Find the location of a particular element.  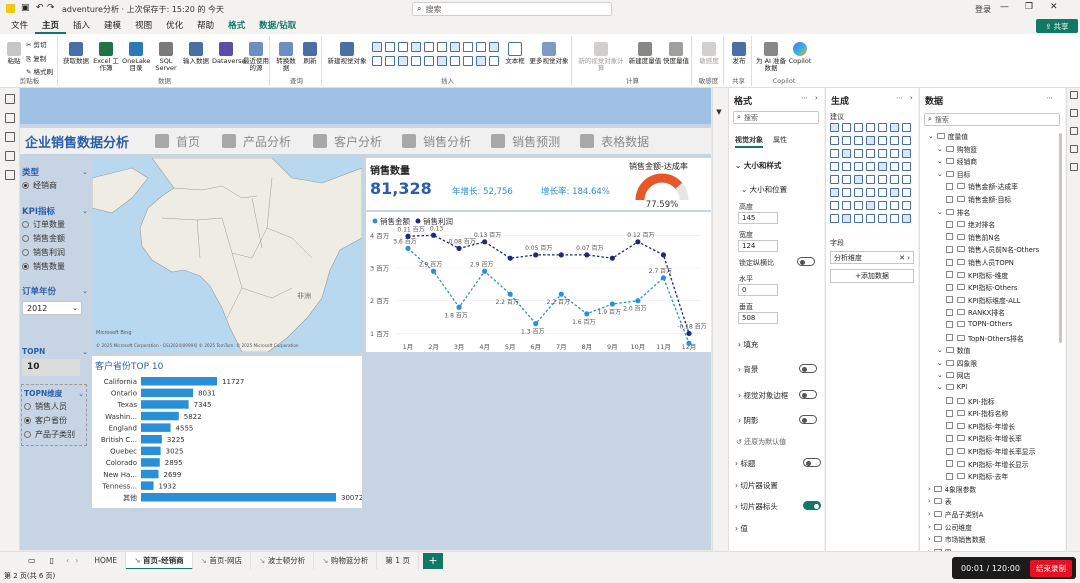

tree-item: KPI指标维度-ALL is located at coordinates (983, 300).